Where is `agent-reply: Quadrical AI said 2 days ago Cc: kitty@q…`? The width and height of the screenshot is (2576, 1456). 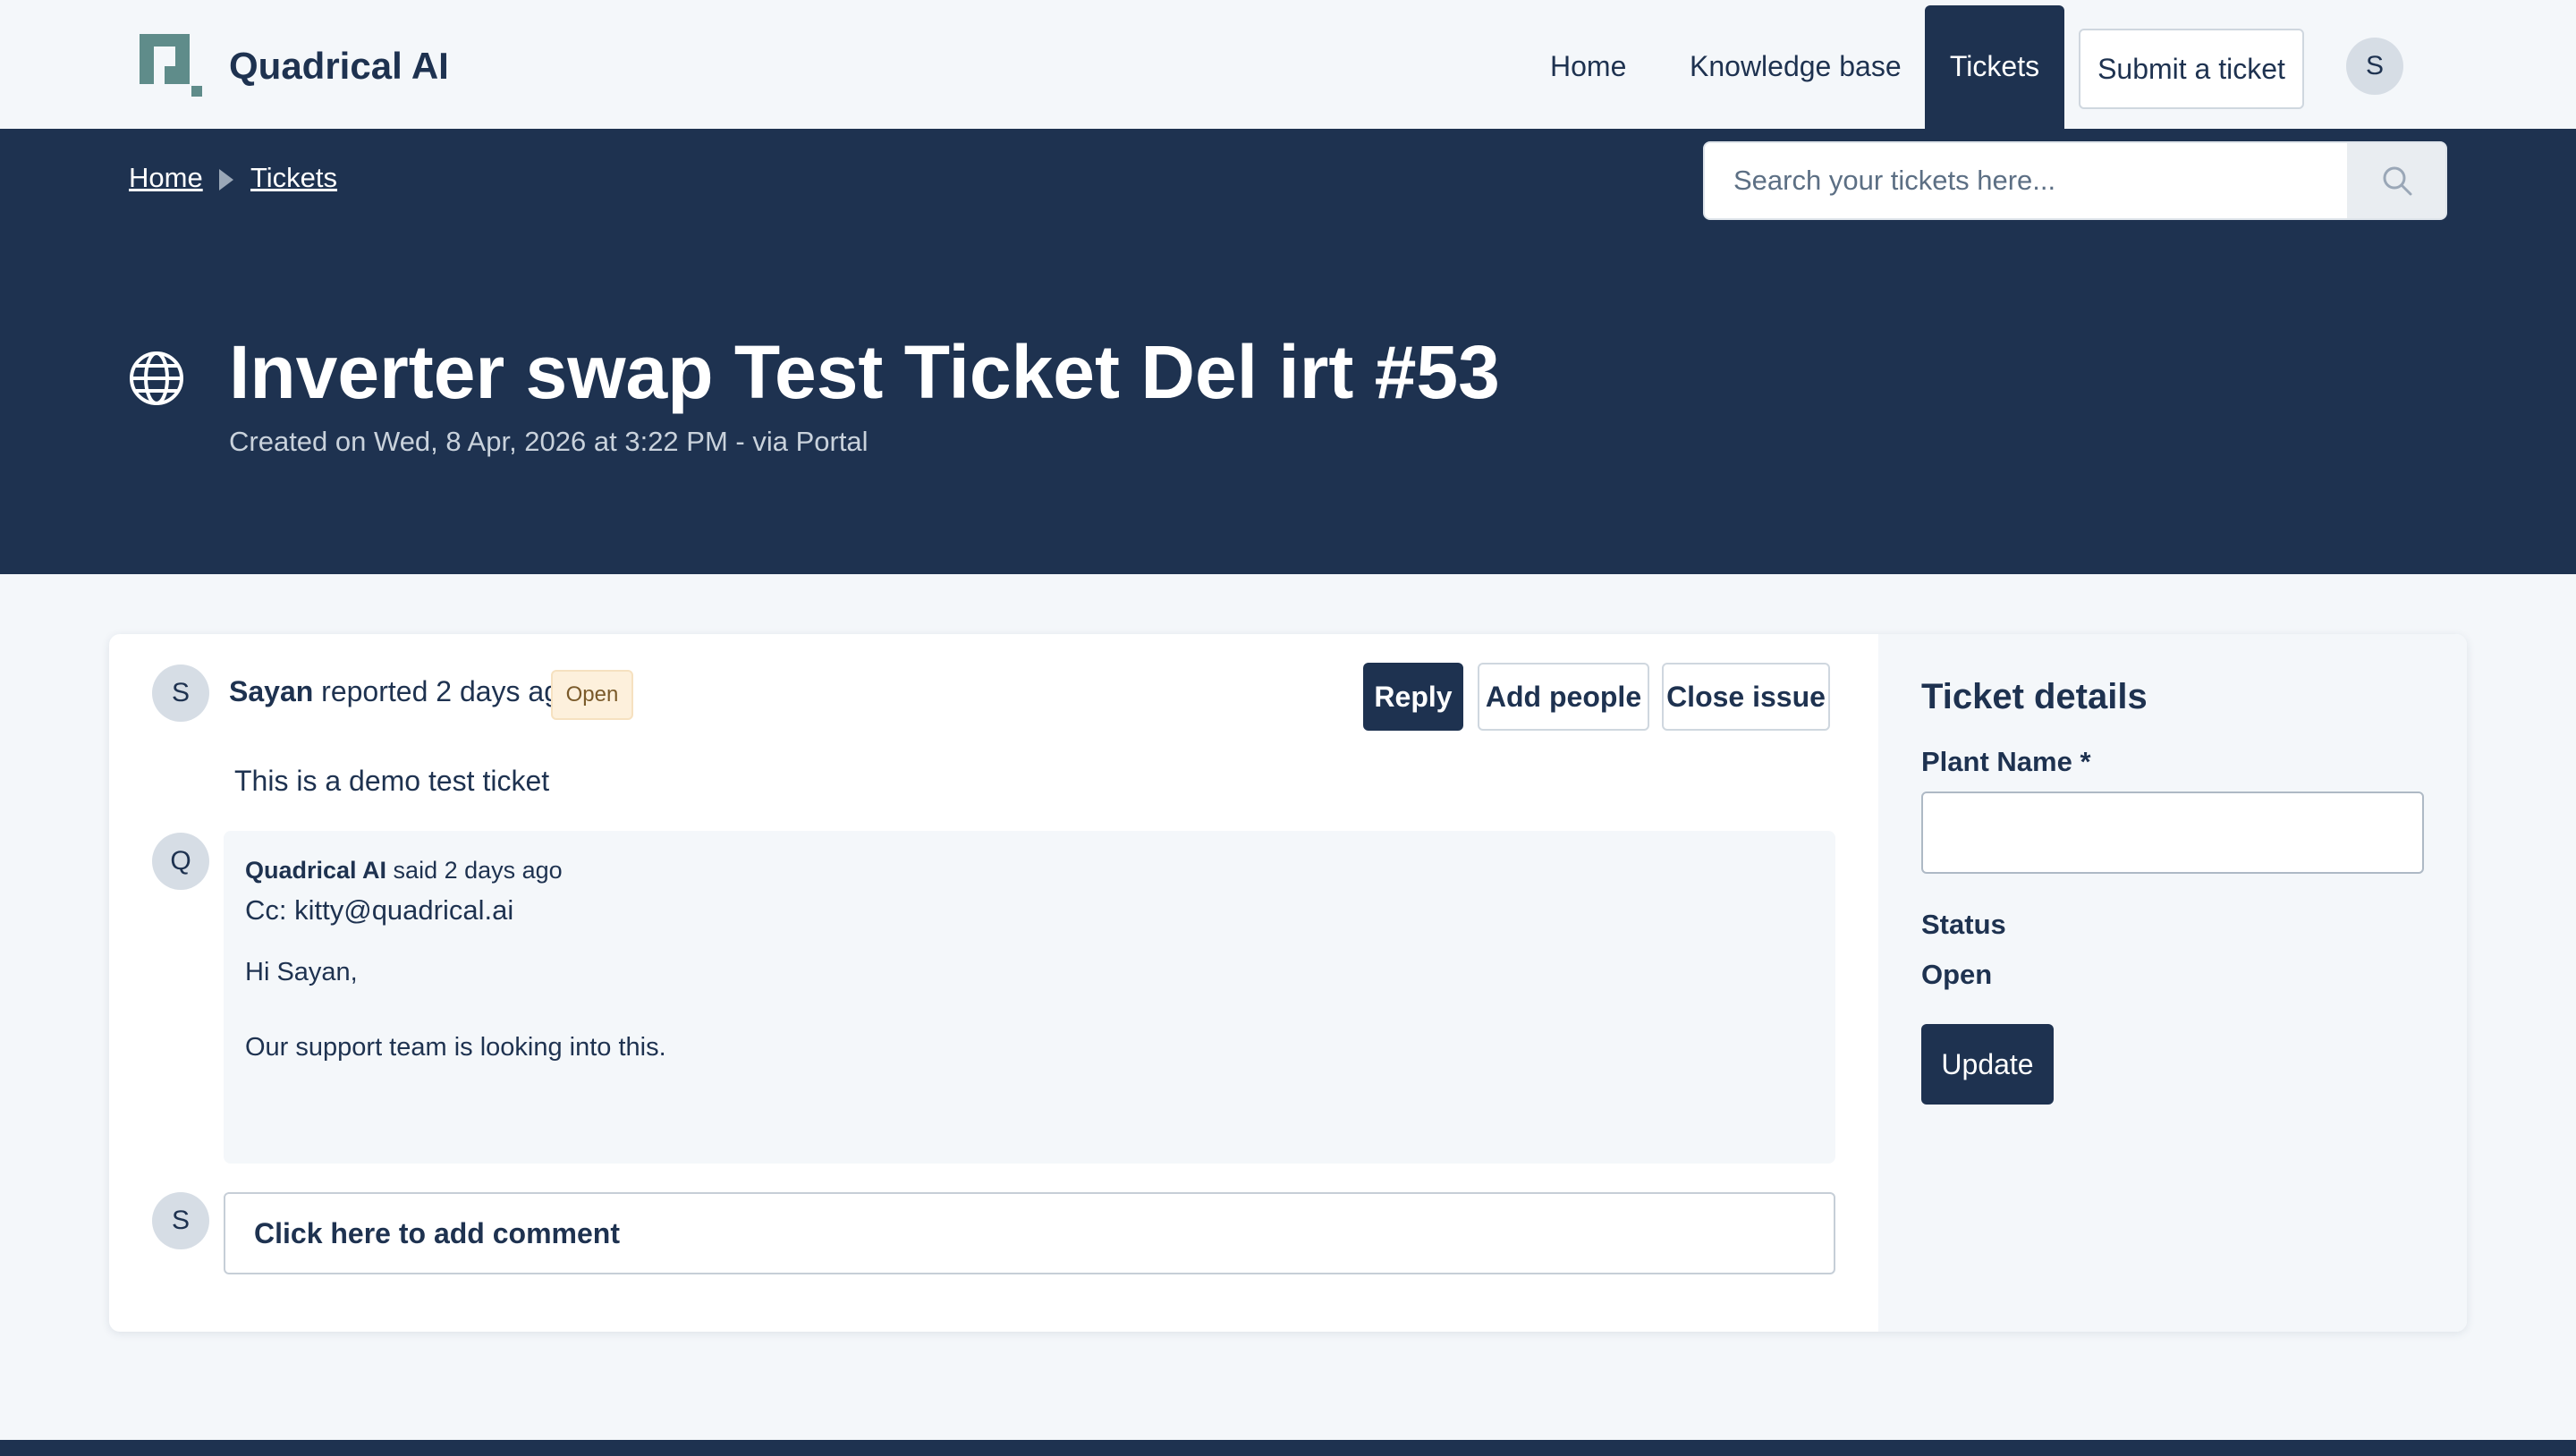
agent-reply: Quadrical AI said 2 days ago Cc: kitty@q… is located at coordinates (1029, 997).